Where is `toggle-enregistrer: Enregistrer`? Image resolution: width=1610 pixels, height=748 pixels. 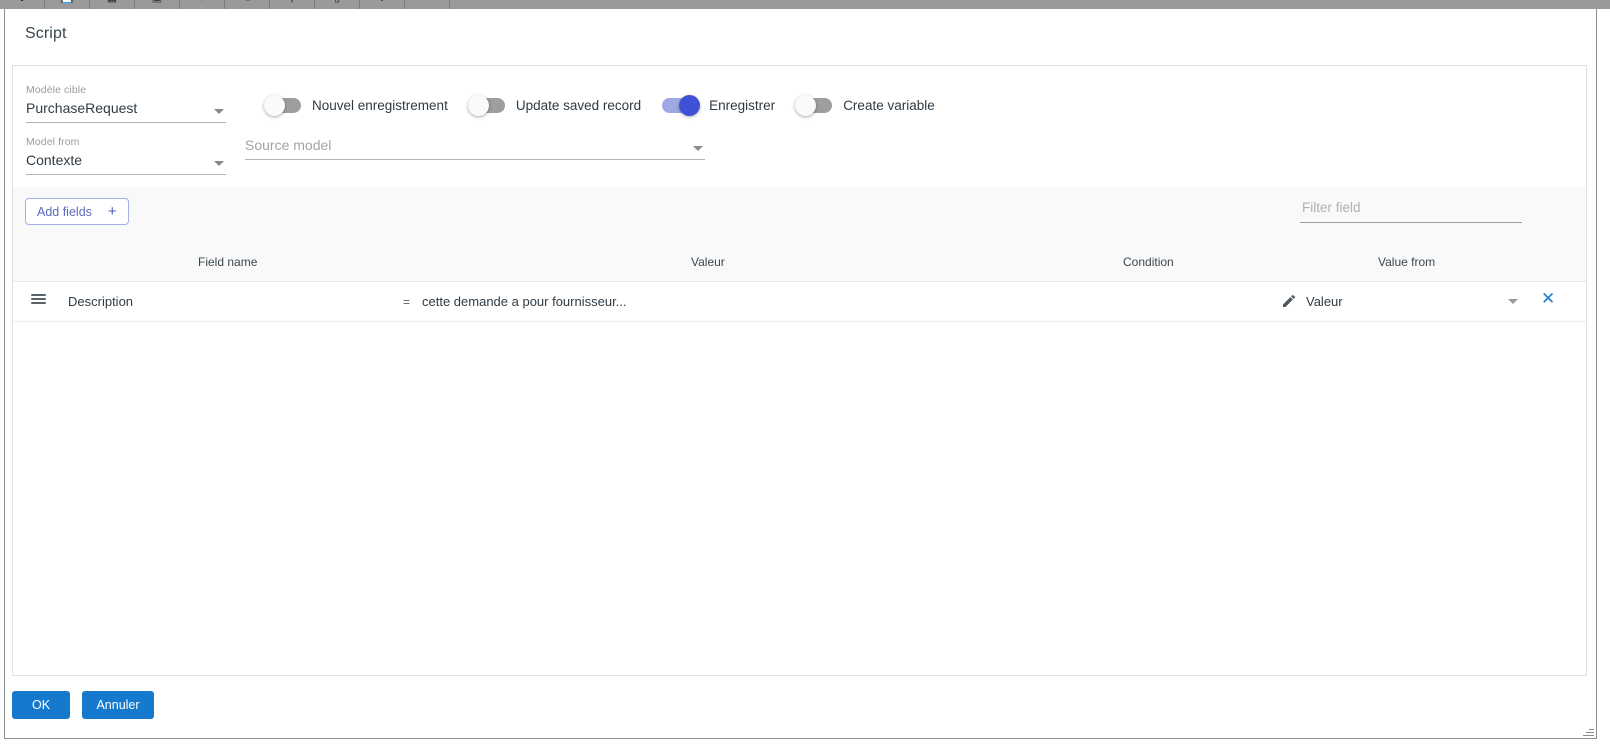 toggle-enregistrer: Enregistrer is located at coordinates (719, 105).